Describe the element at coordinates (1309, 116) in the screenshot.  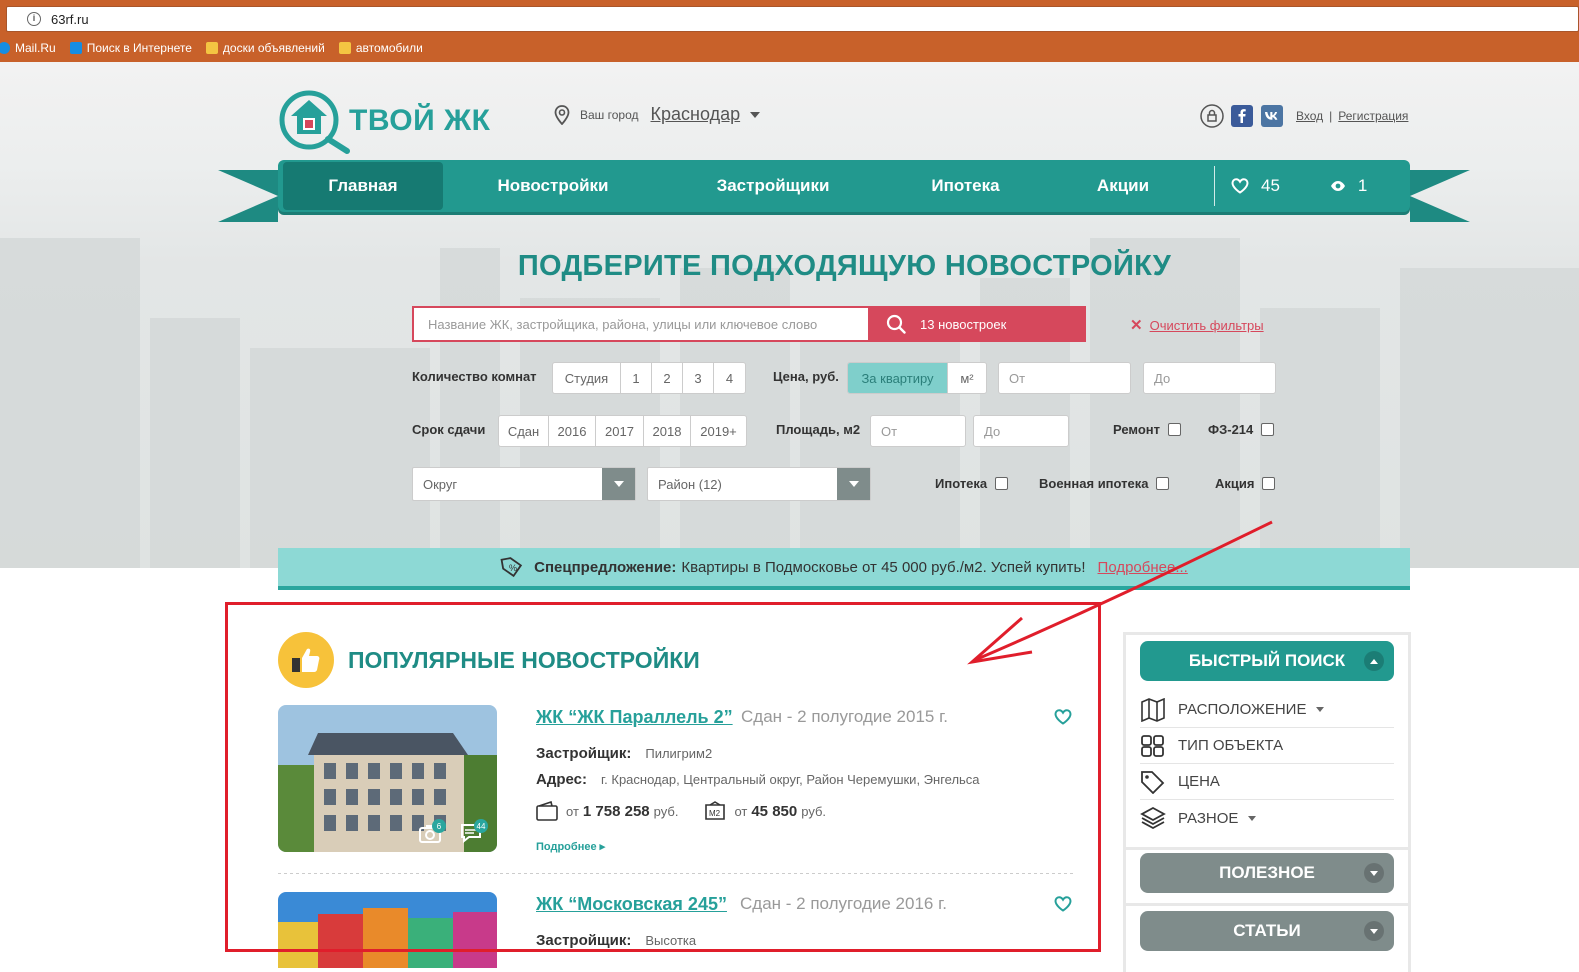
I see `login-link: Вход` at that location.